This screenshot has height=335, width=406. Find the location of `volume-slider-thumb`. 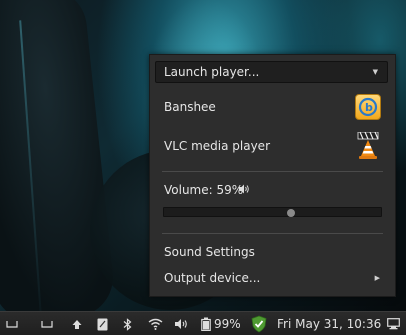

volume-slider-thumb is located at coordinates (291, 213).